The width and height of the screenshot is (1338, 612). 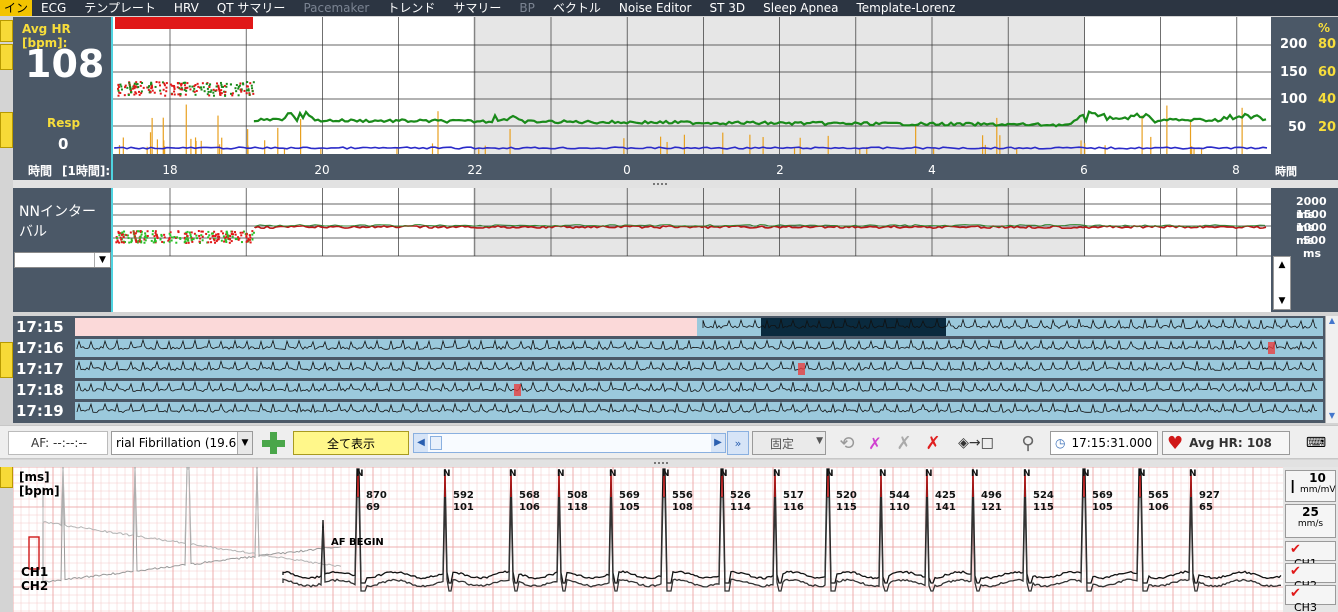 I want to click on menu-item: BP, so click(x=526, y=8).